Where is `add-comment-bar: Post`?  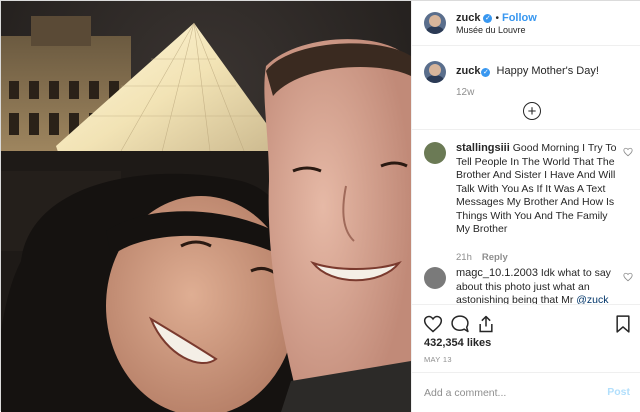 add-comment-bar: Post is located at coordinates (526, 392).